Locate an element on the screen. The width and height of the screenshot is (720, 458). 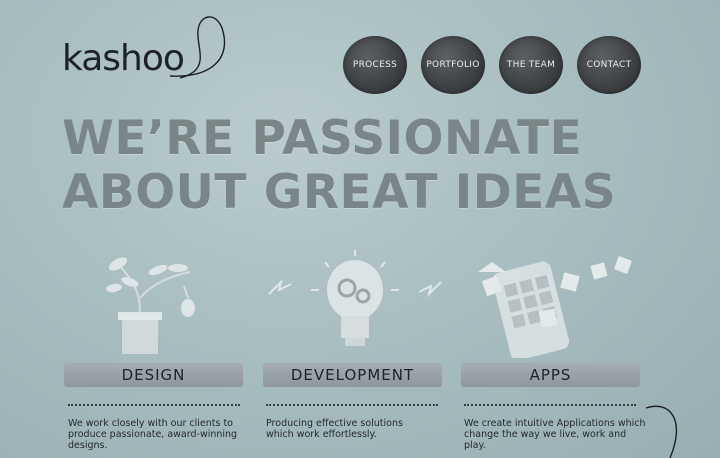
development-divider is located at coordinates (352, 405).